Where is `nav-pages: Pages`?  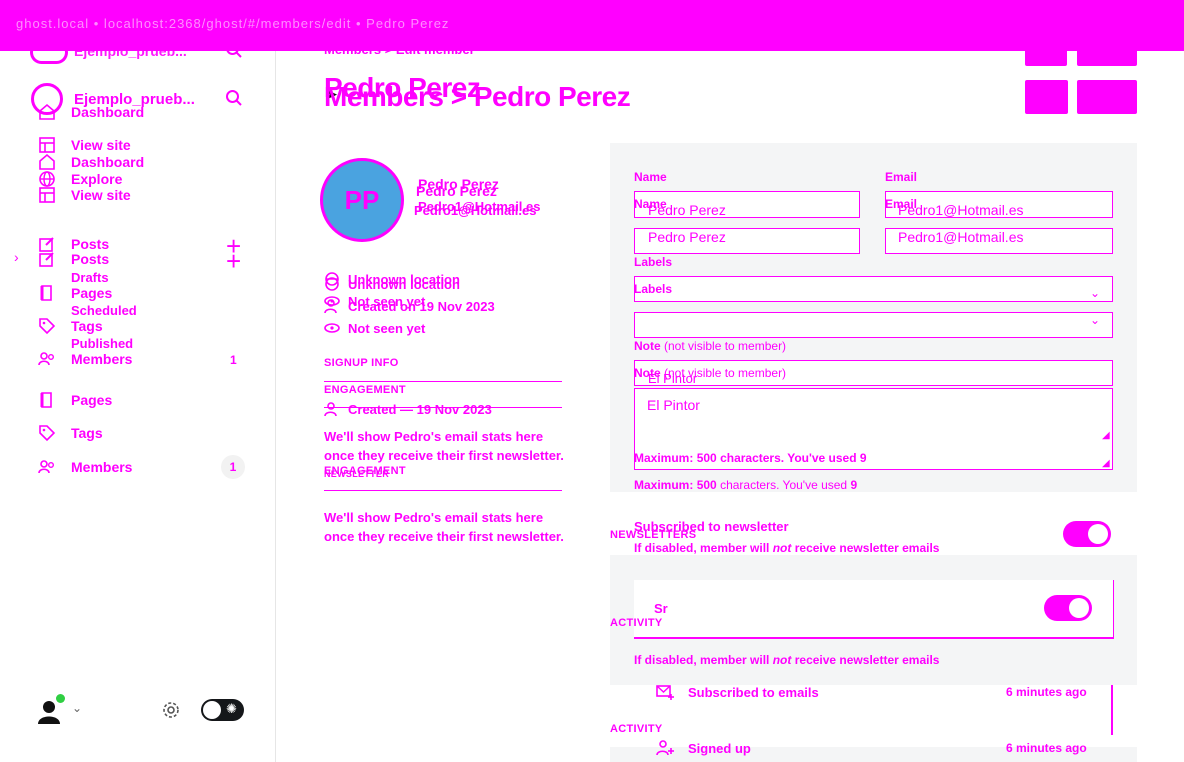
nav-pages: Pages is located at coordinates (75, 293).